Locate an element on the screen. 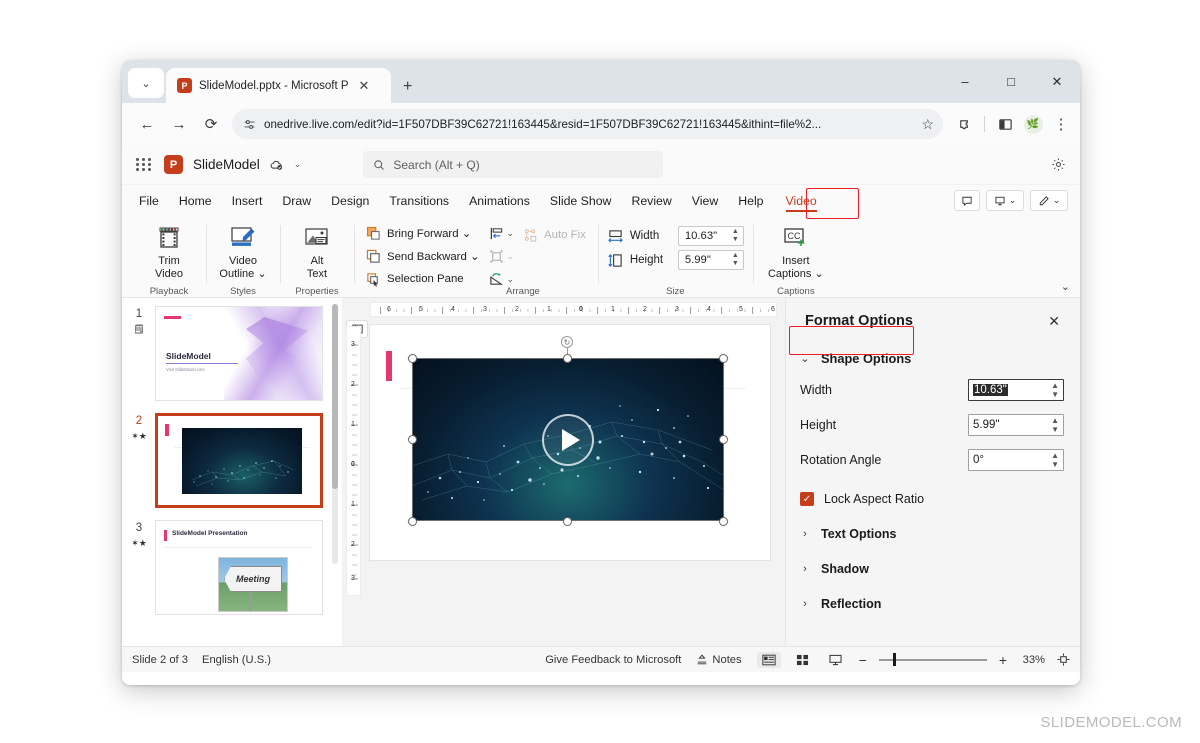 The height and width of the screenshot is (743, 1200). zoom-slider is located at coordinates (932, 660).